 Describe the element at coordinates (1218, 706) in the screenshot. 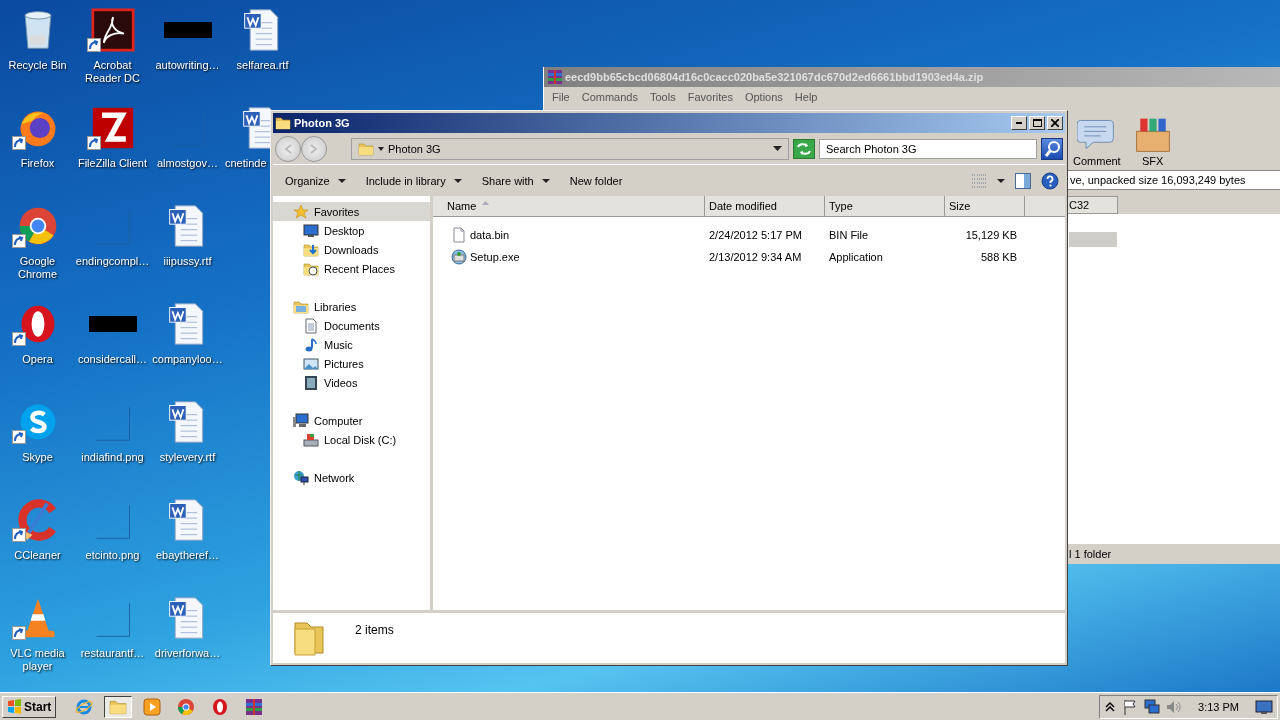

I see `clock: 3:13 PM` at that location.